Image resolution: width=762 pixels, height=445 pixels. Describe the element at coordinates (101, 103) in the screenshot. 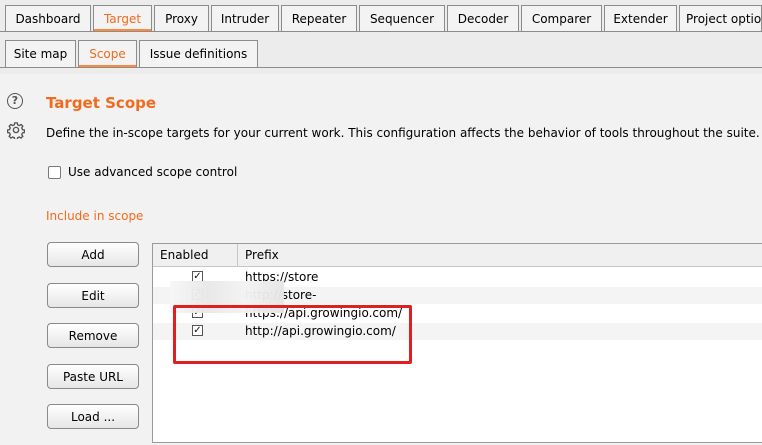

I see `page-title: Target Scope` at that location.